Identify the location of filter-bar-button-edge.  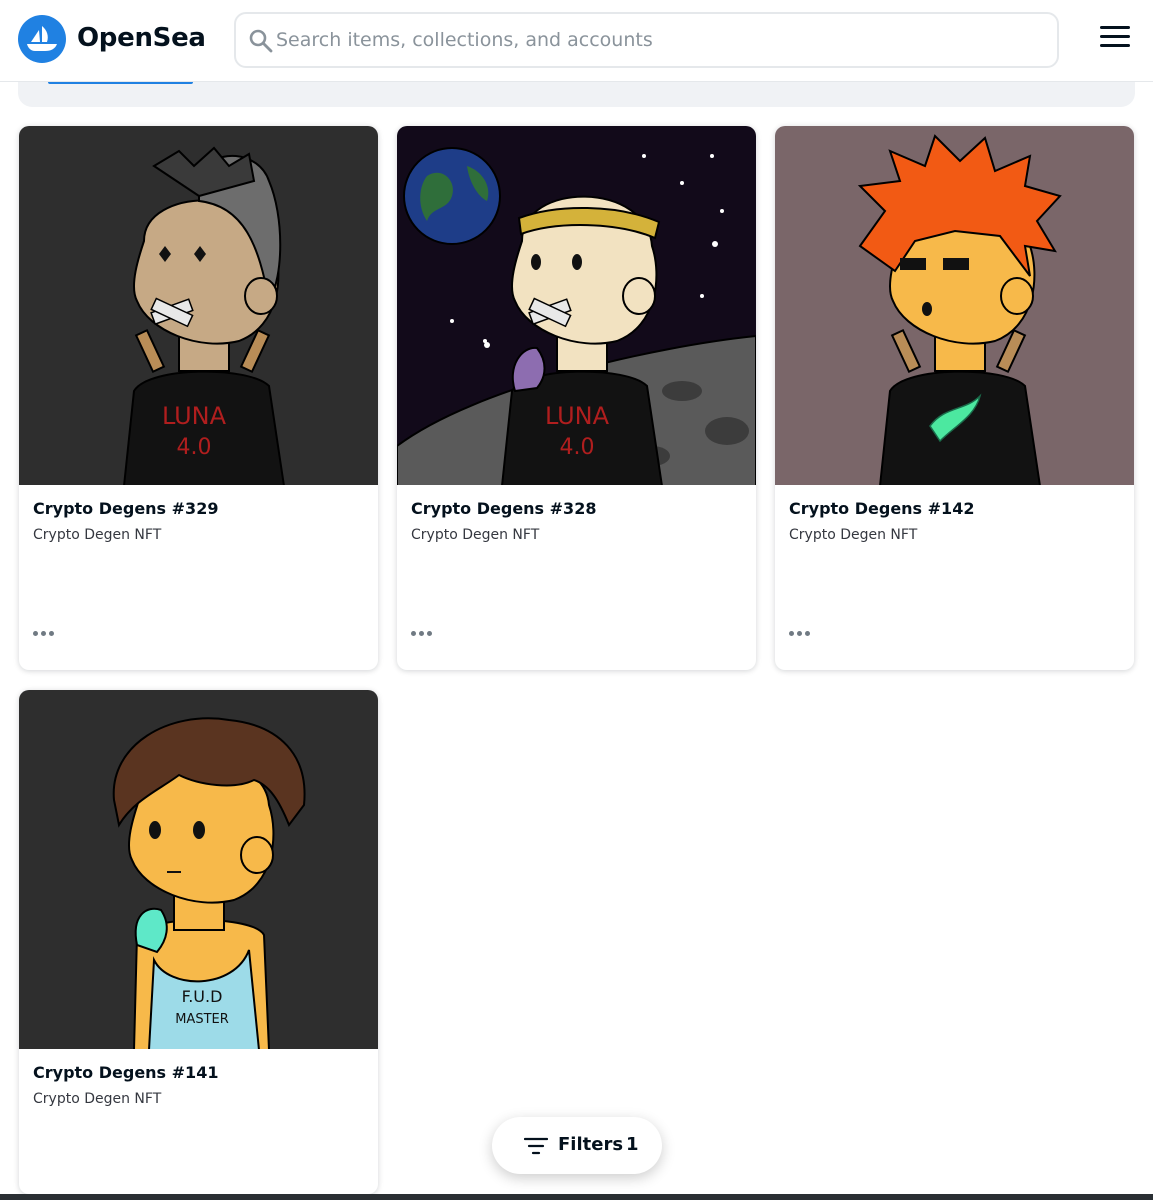
(120, 83).